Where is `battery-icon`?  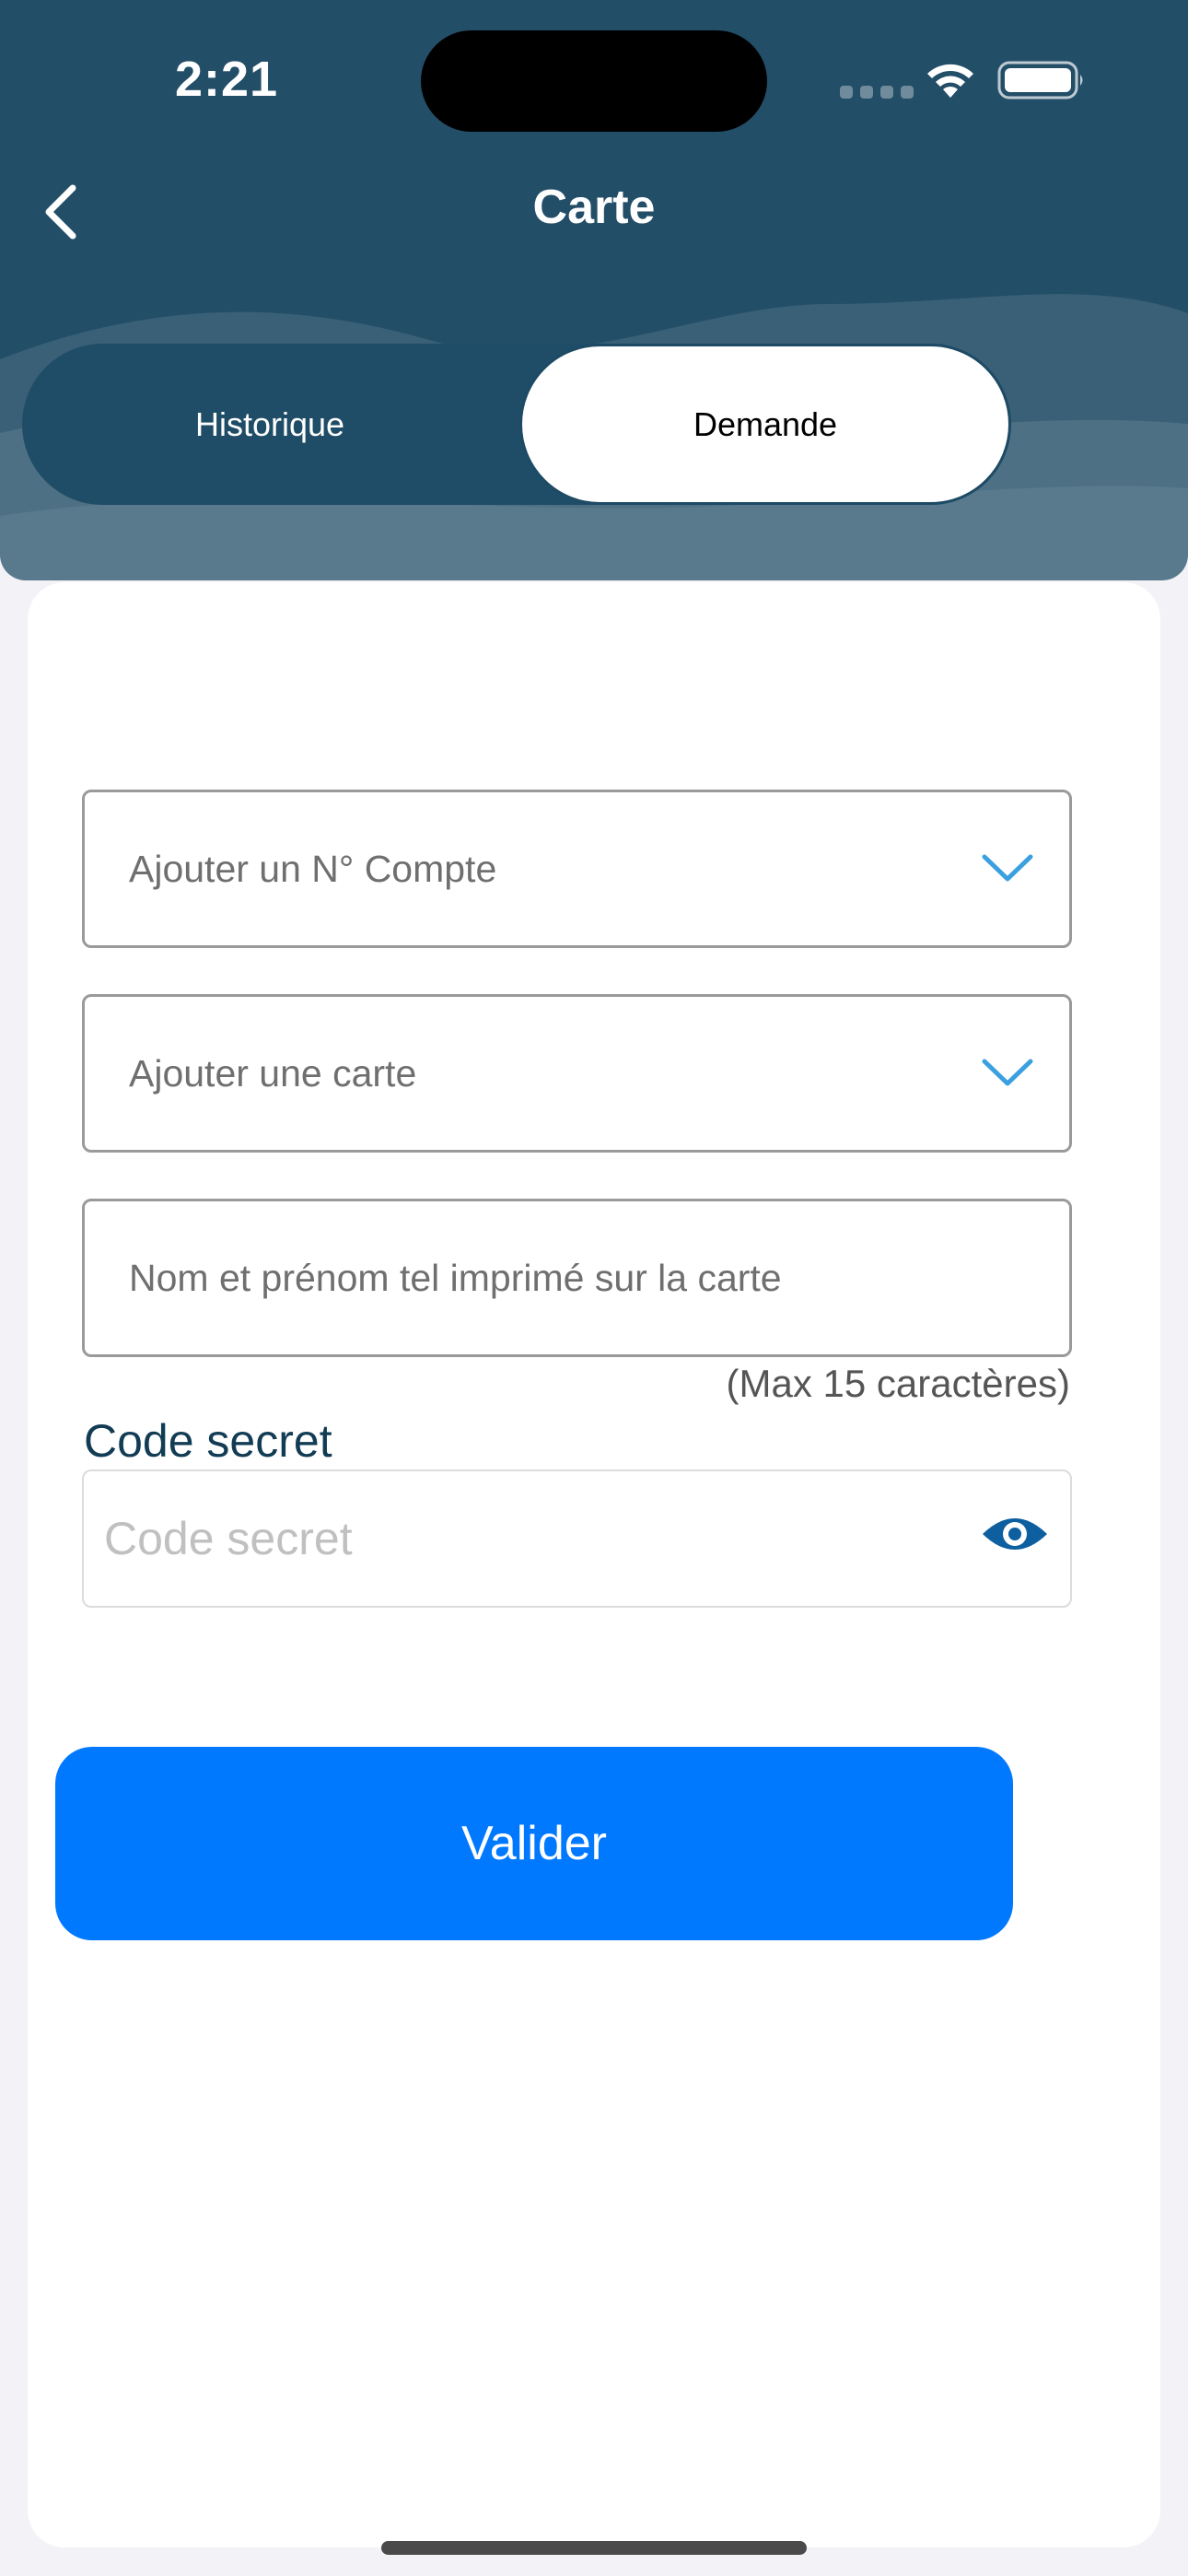
battery-icon is located at coordinates (1040, 80).